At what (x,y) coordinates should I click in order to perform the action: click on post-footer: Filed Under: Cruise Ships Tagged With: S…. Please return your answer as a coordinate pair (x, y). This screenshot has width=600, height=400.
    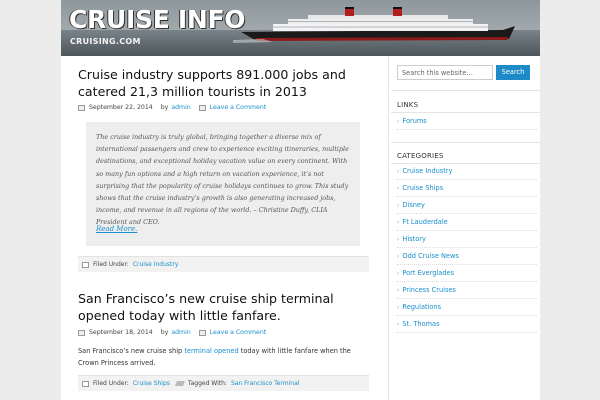
    Looking at the image, I should click on (223, 383).